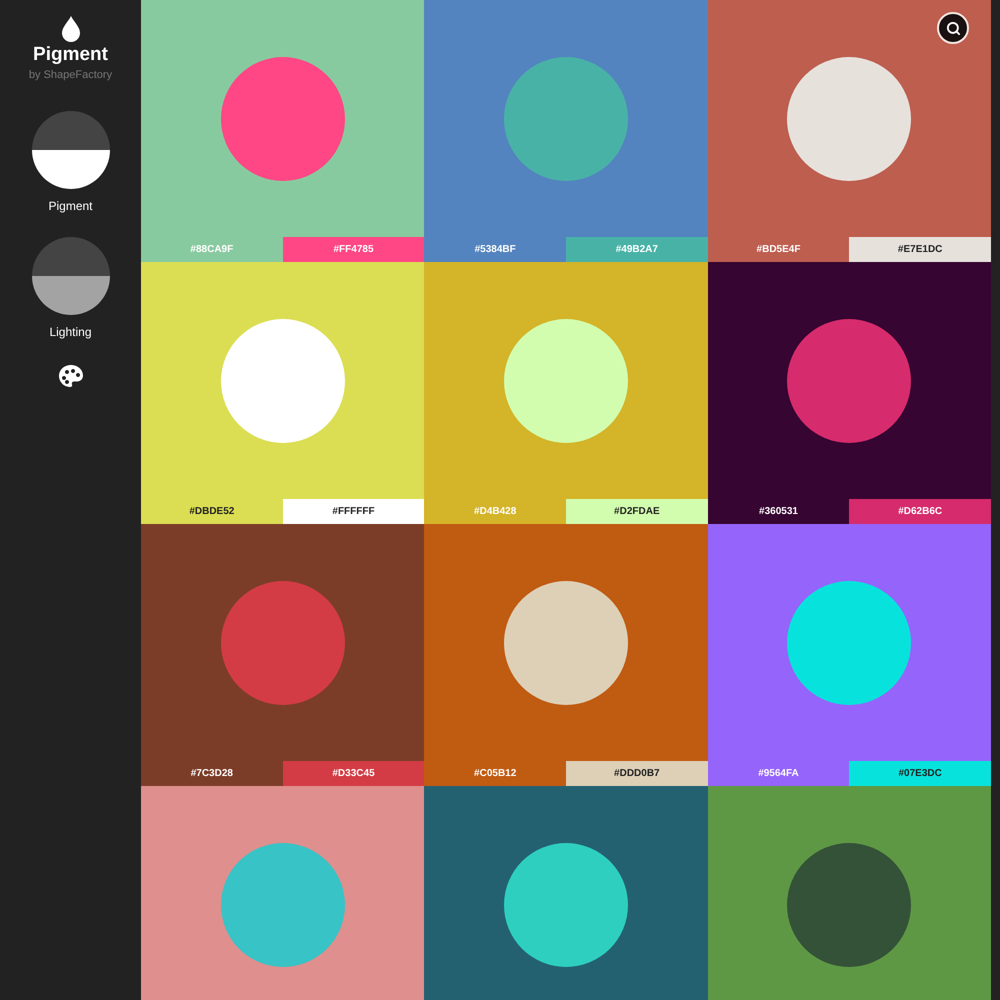 The width and height of the screenshot is (1000, 1000). Describe the element at coordinates (70, 376) in the screenshot. I see `palette-icon` at that location.